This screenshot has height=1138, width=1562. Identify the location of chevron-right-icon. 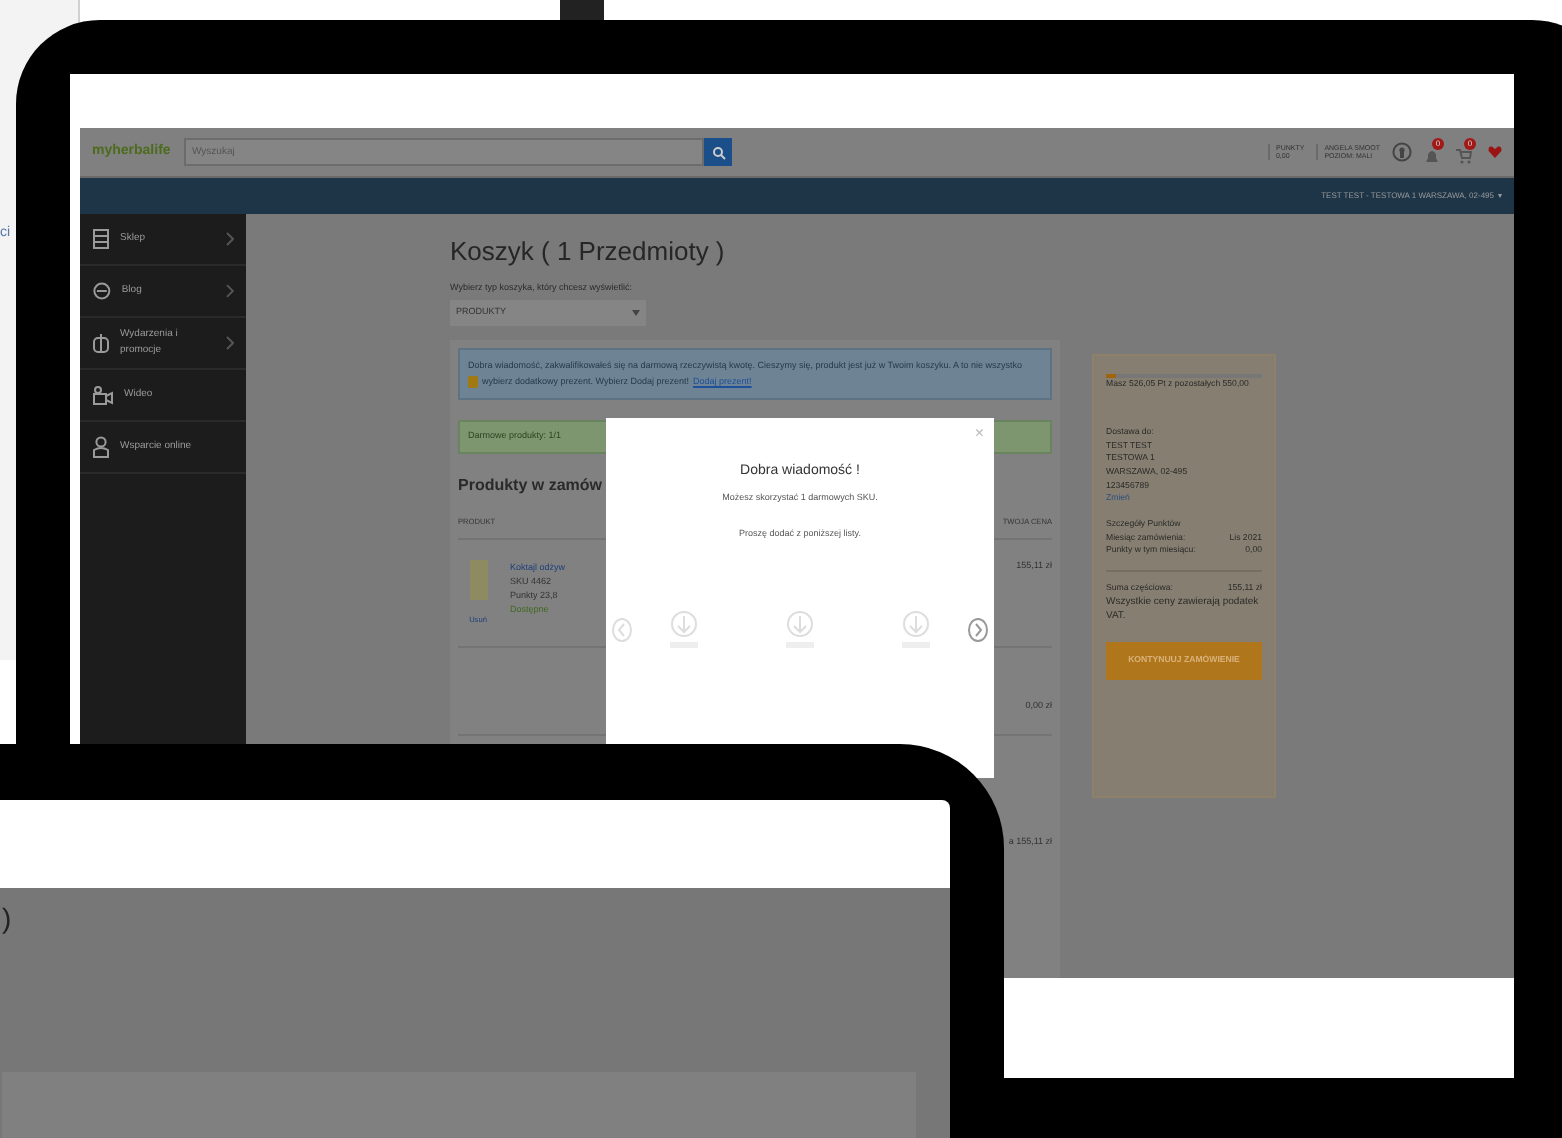
(978, 630).